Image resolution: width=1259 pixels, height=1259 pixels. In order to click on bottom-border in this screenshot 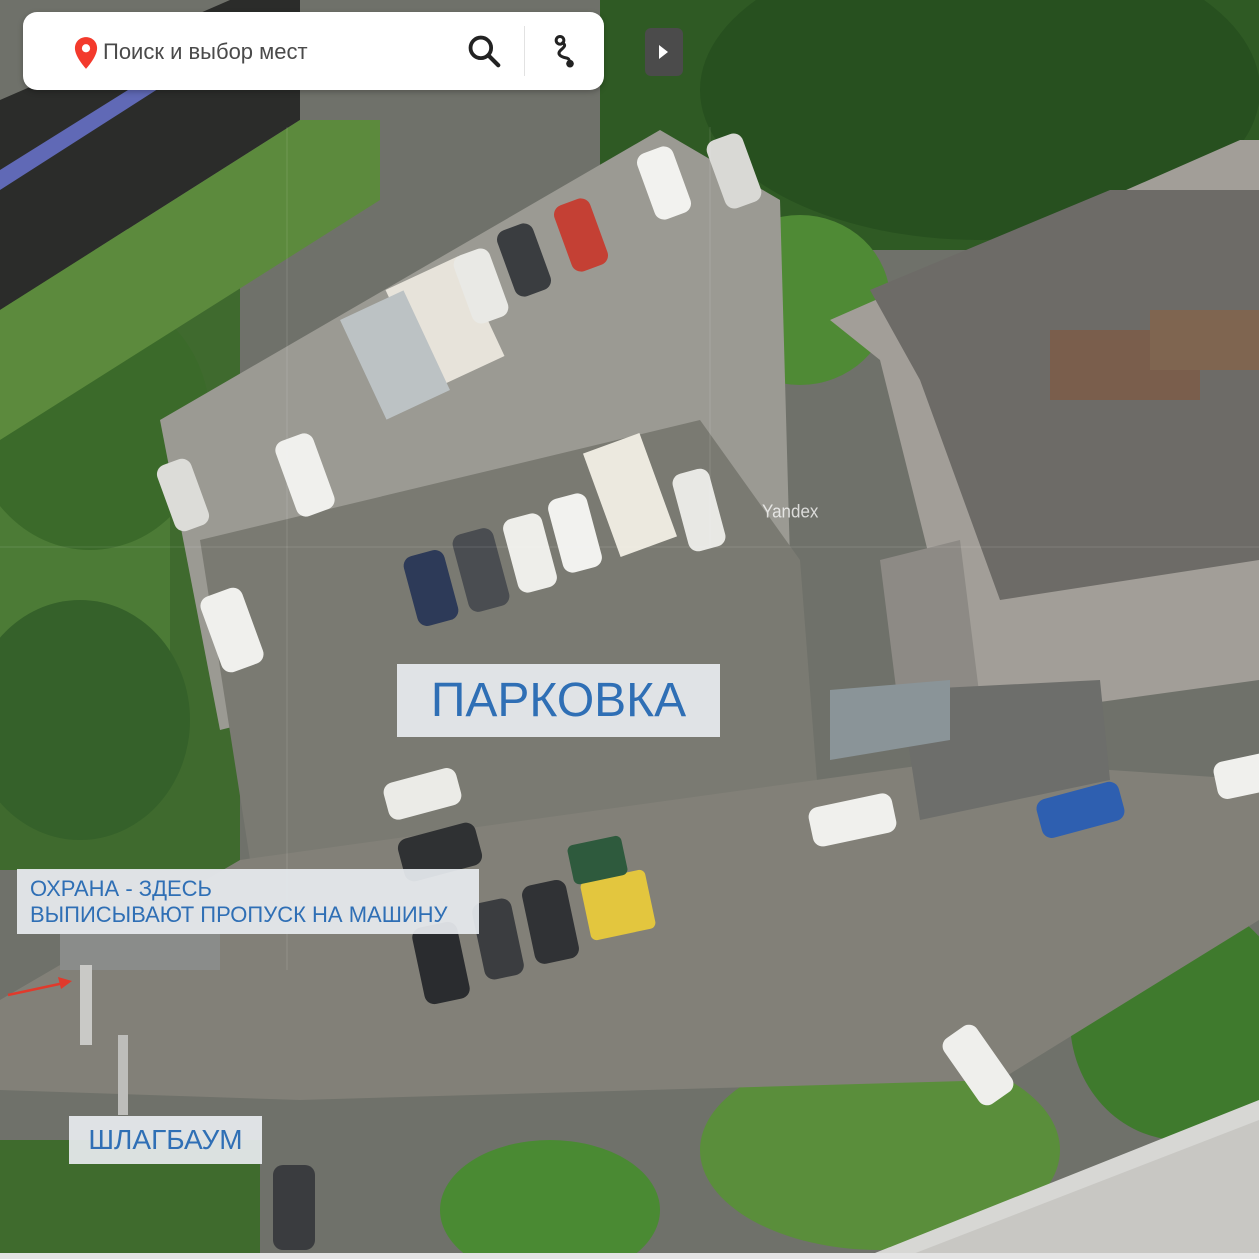, I will do `click(629, 1256)`.